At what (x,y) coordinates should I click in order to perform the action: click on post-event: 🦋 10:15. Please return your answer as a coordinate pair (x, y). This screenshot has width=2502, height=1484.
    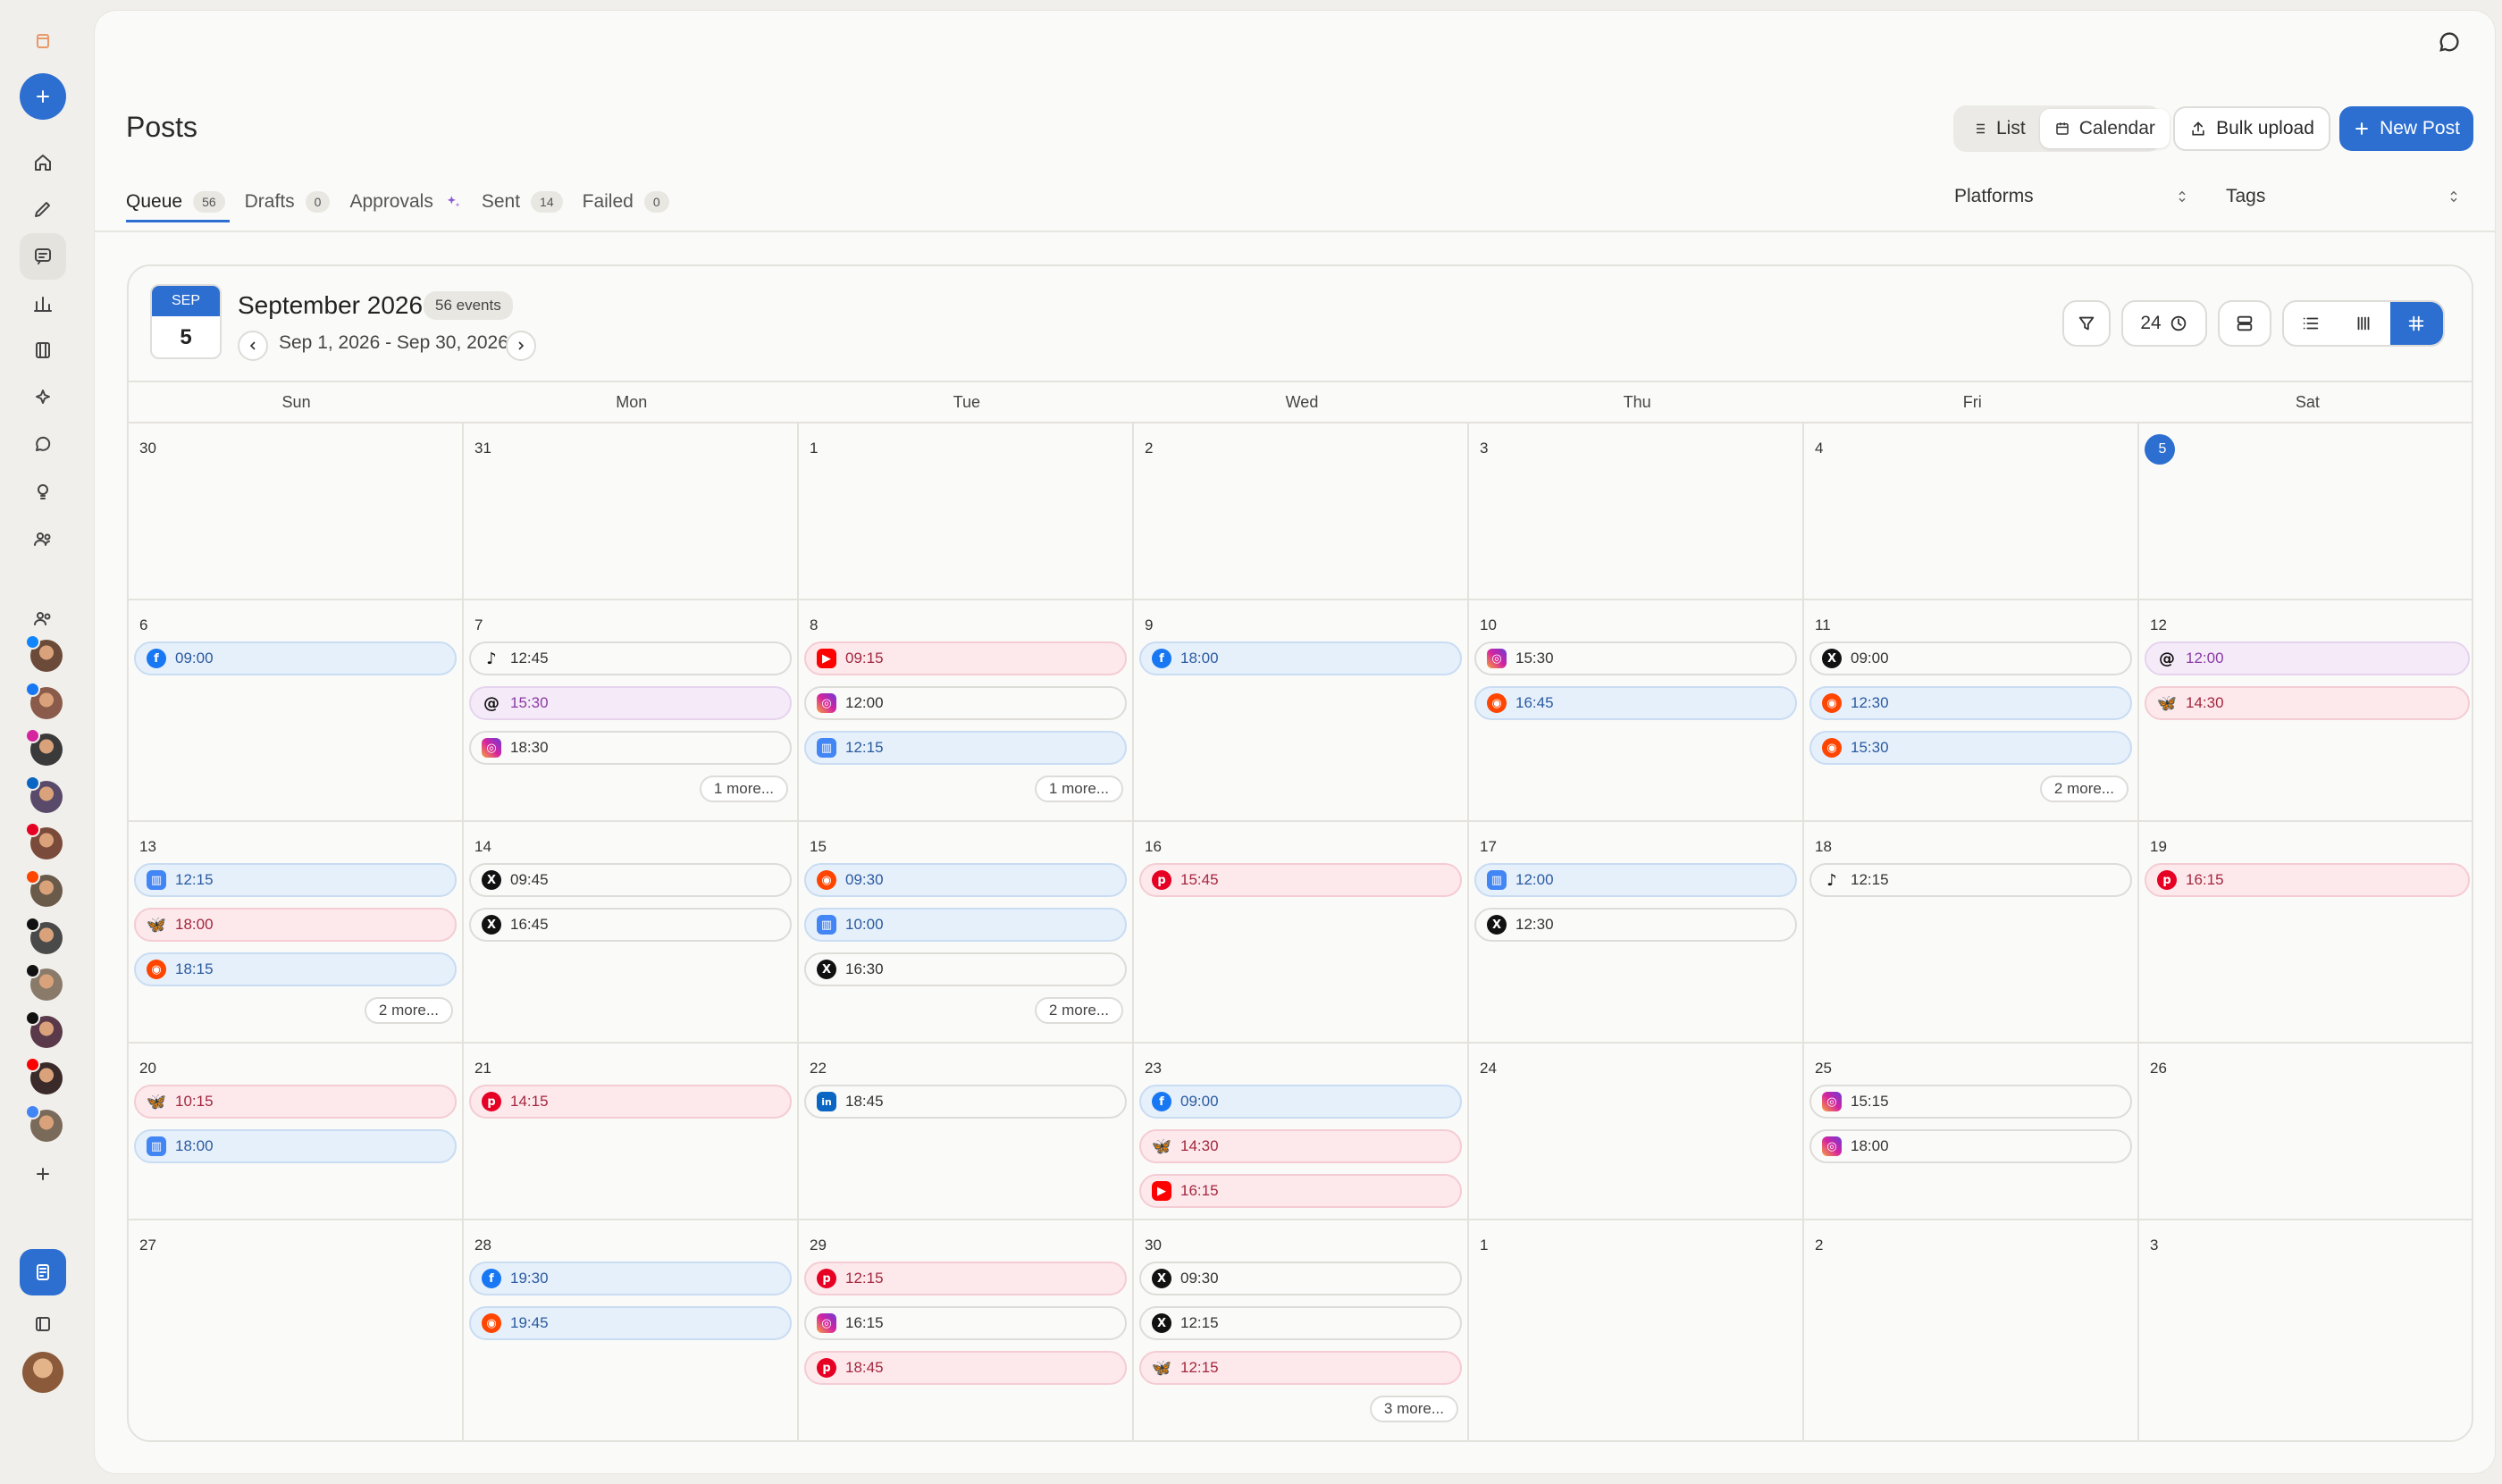
    Looking at the image, I should click on (296, 1102).